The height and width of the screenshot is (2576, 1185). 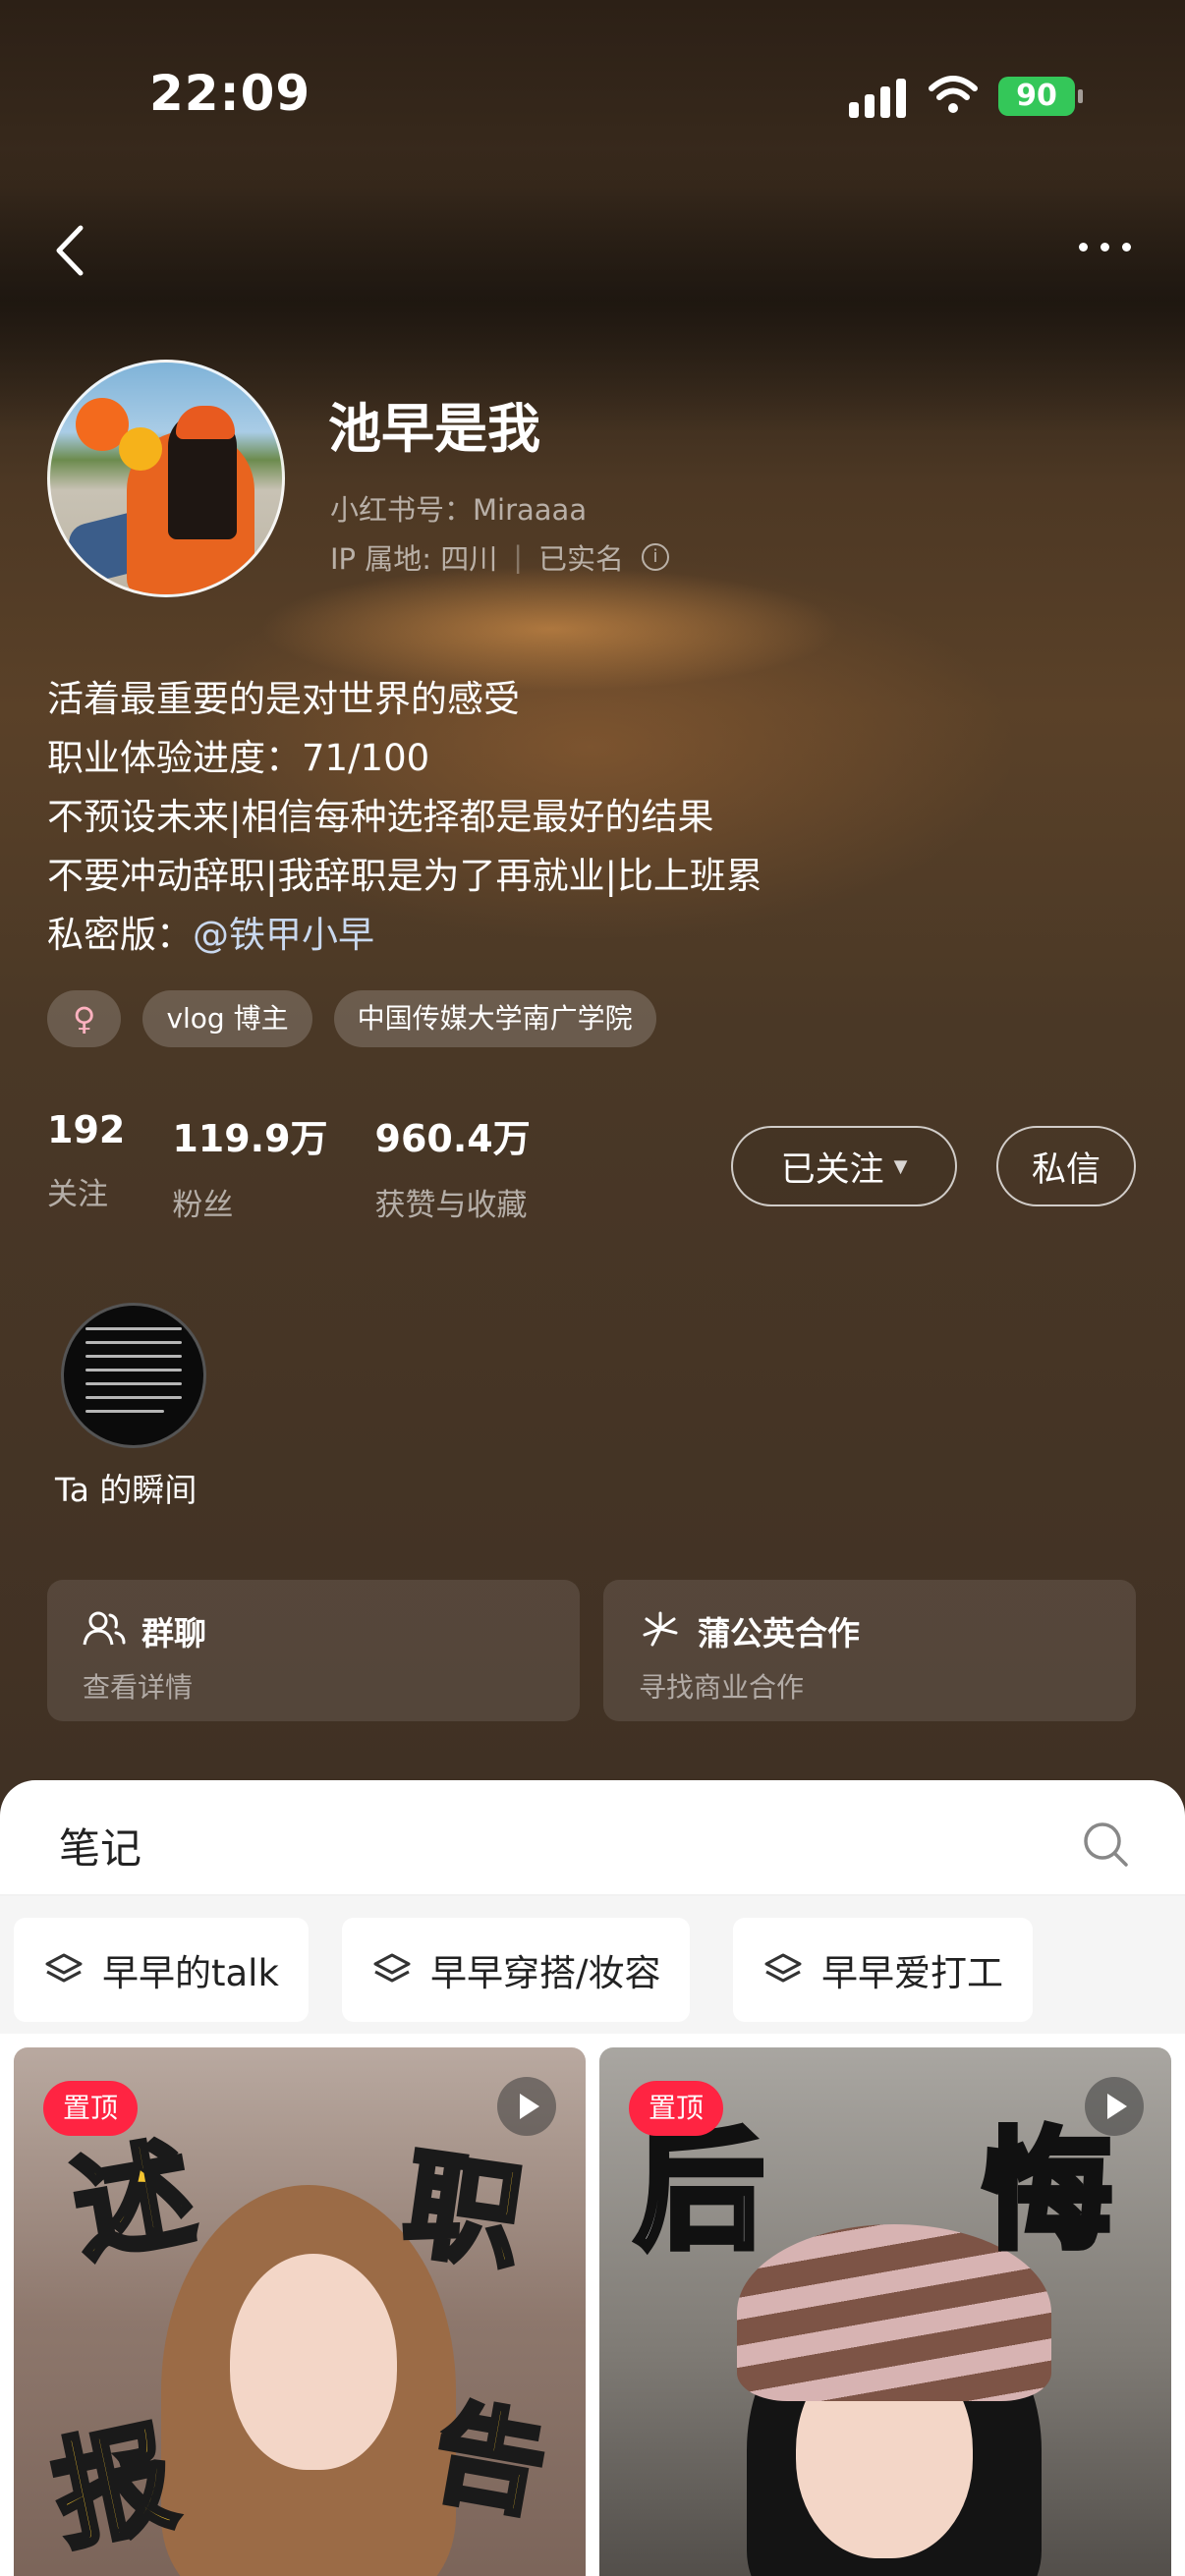 I want to click on verified-label: 已实名, so click(x=581, y=559).